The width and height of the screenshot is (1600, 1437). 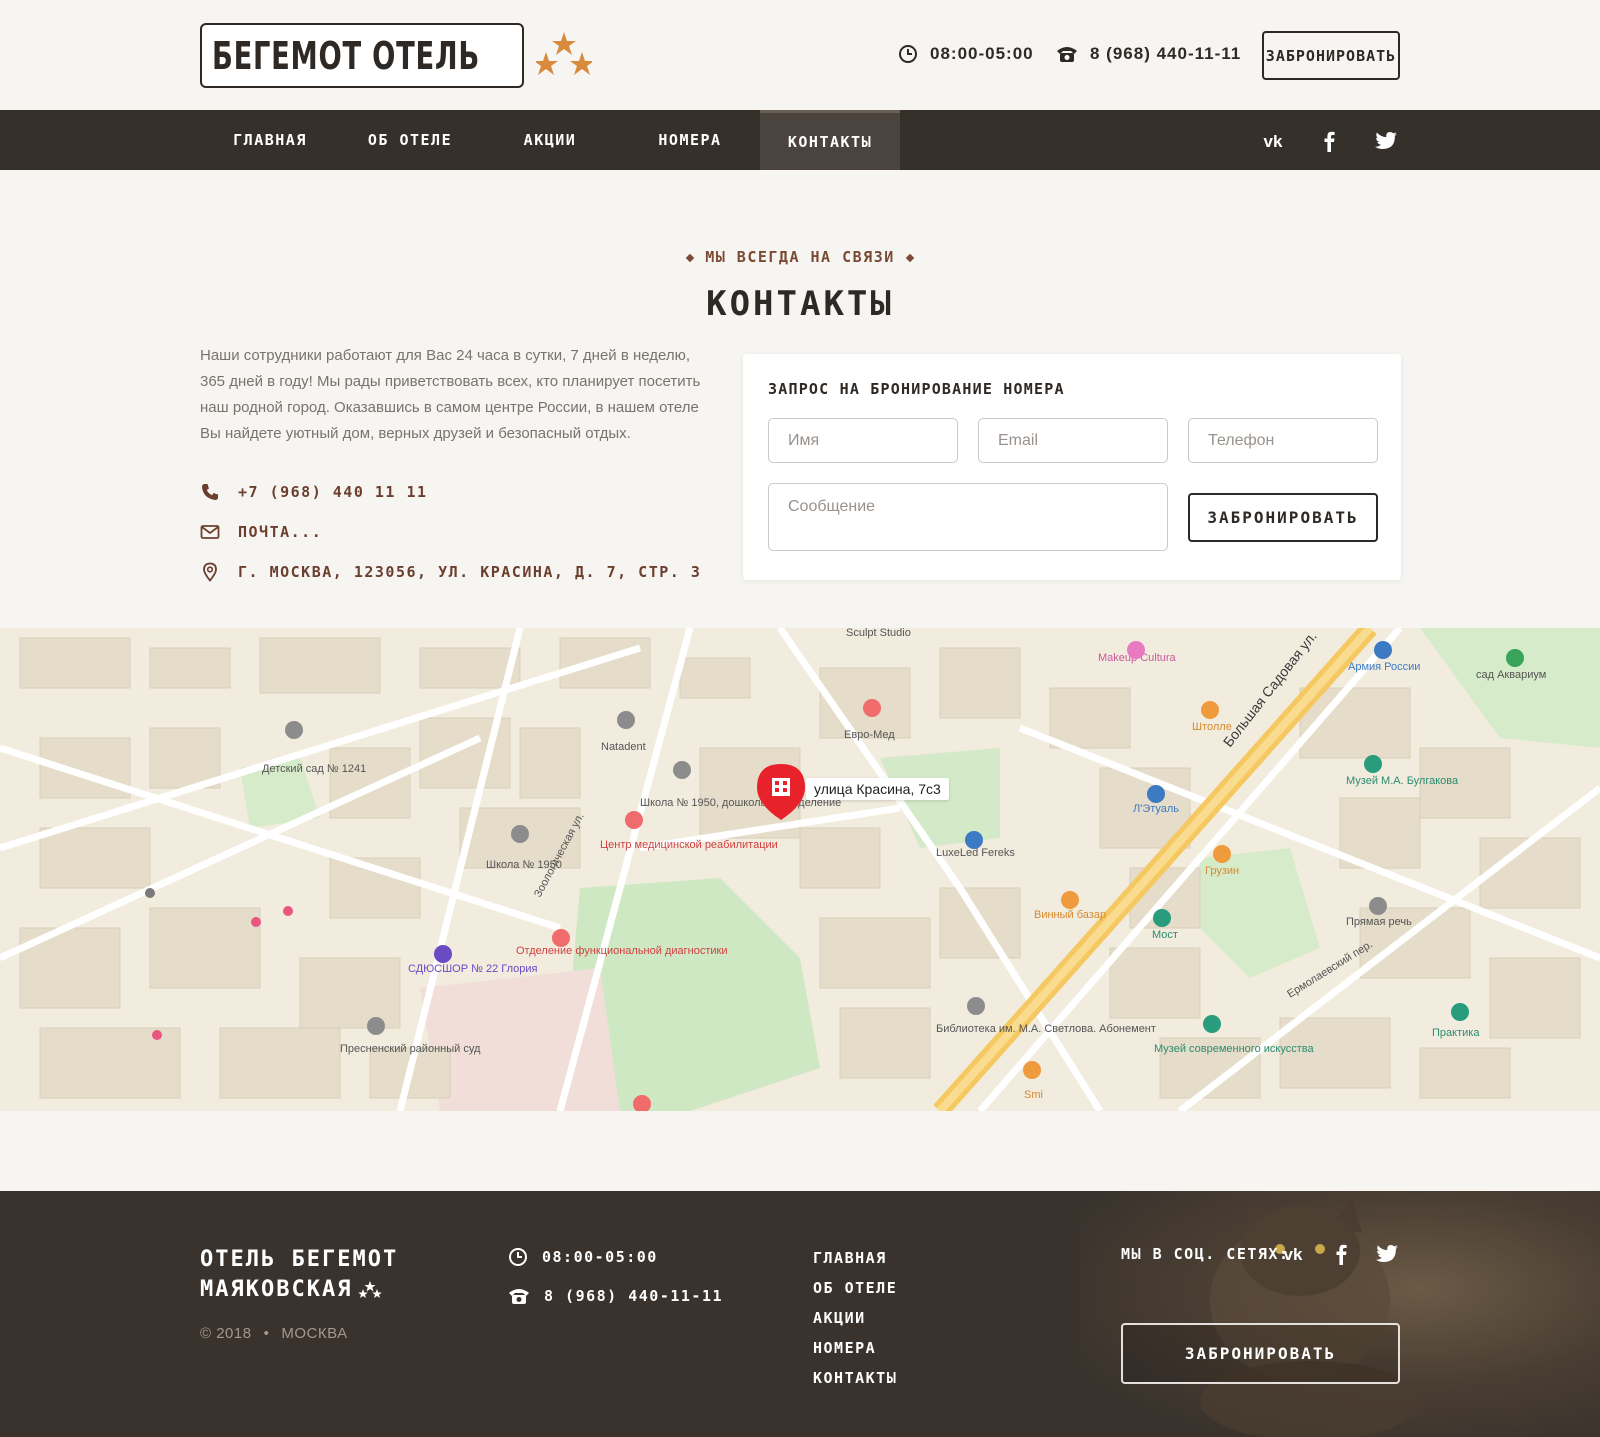 What do you see at coordinates (855, 1318) in the screenshot?
I see `footer-nav-promotions: АКЦИИ` at bounding box center [855, 1318].